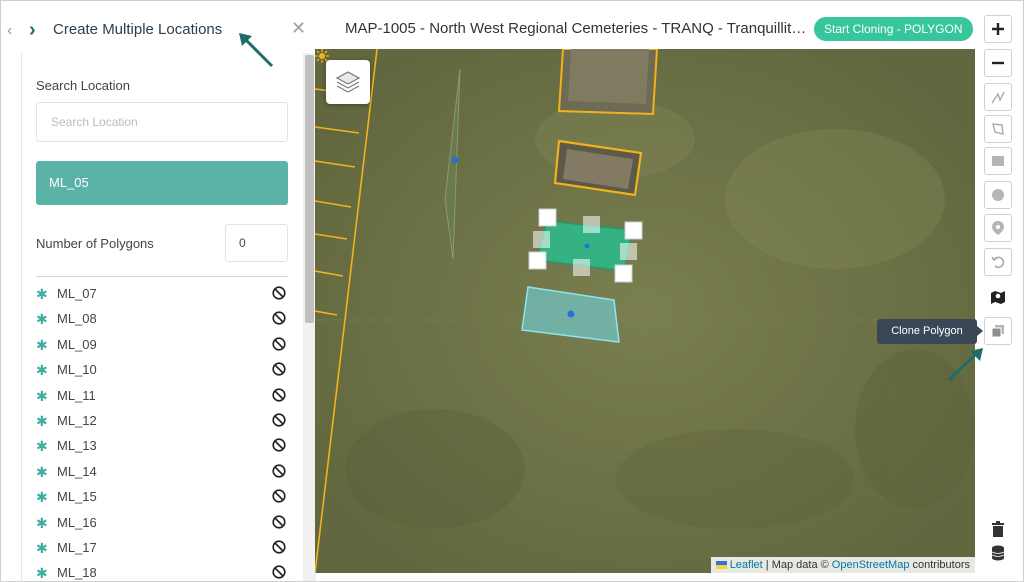 The height and width of the screenshot is (582, 1024). I want to click on scrollbar-thumb, so click(309, 189).